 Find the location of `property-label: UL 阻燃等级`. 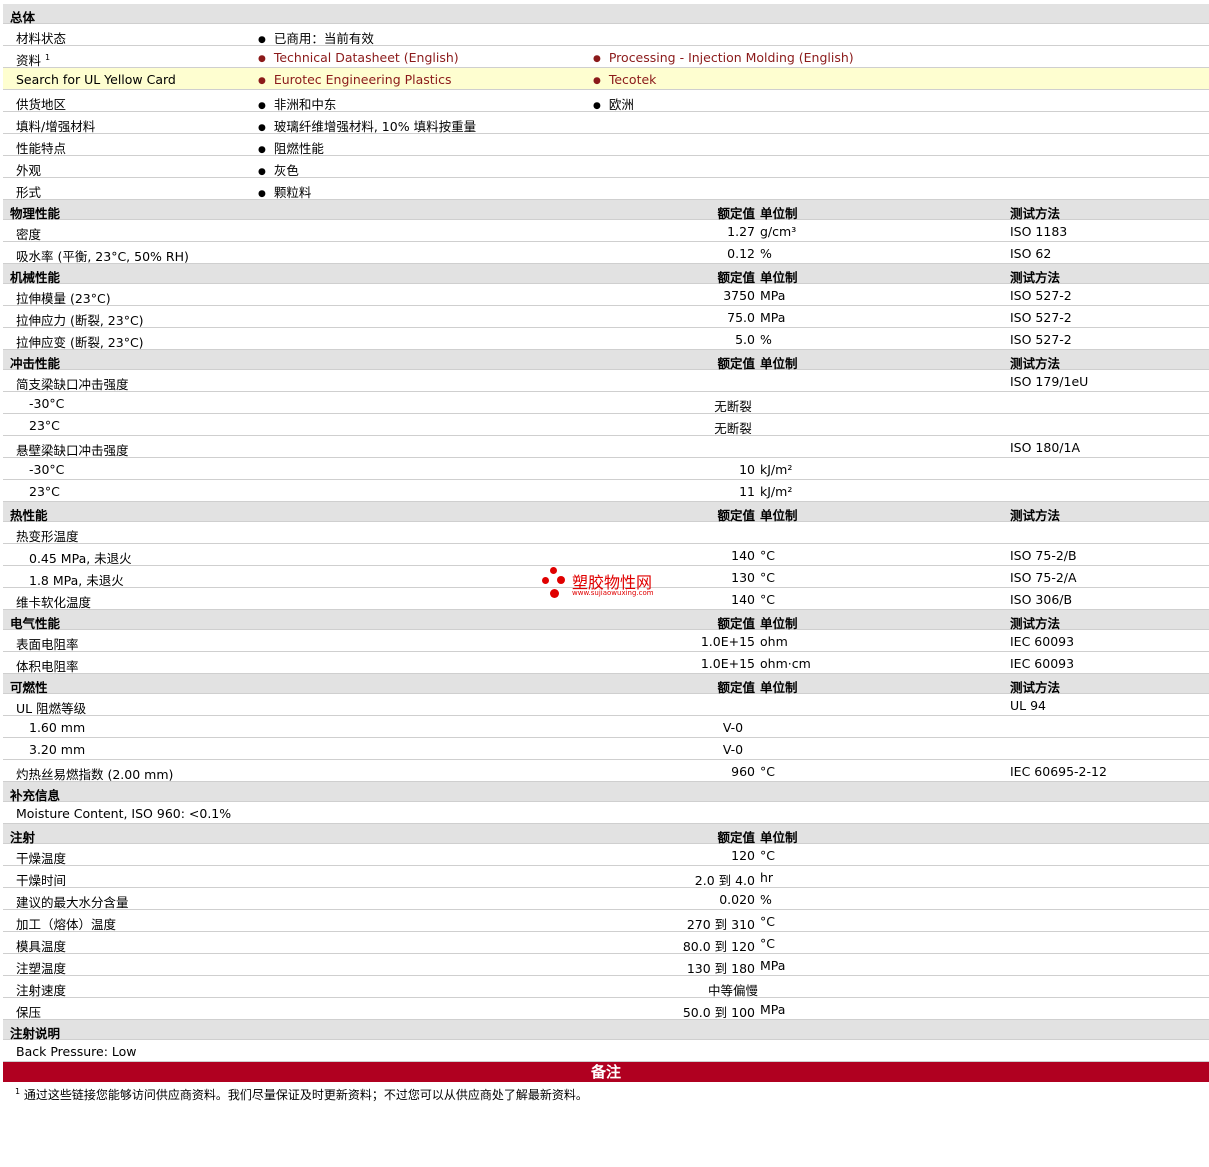

property-label: UL 阻燃等级 is located at coordinates (51, 708).